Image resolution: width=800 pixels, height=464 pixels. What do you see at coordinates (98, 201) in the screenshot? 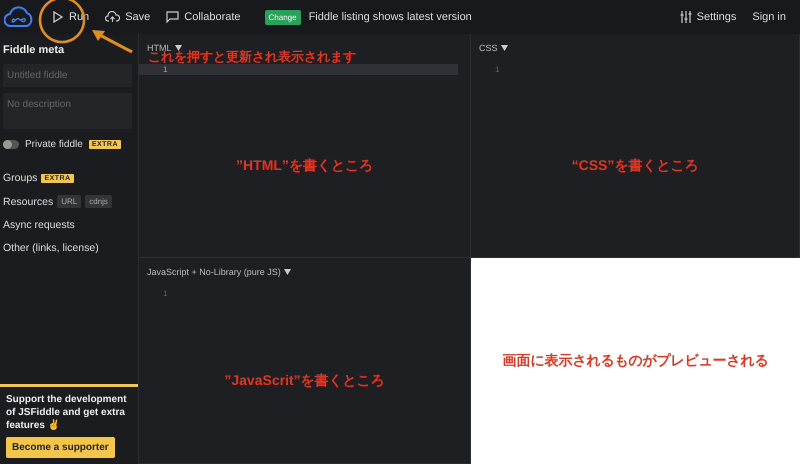
I see `resource-tag: cdnjs` at bounding box center [98, 201].